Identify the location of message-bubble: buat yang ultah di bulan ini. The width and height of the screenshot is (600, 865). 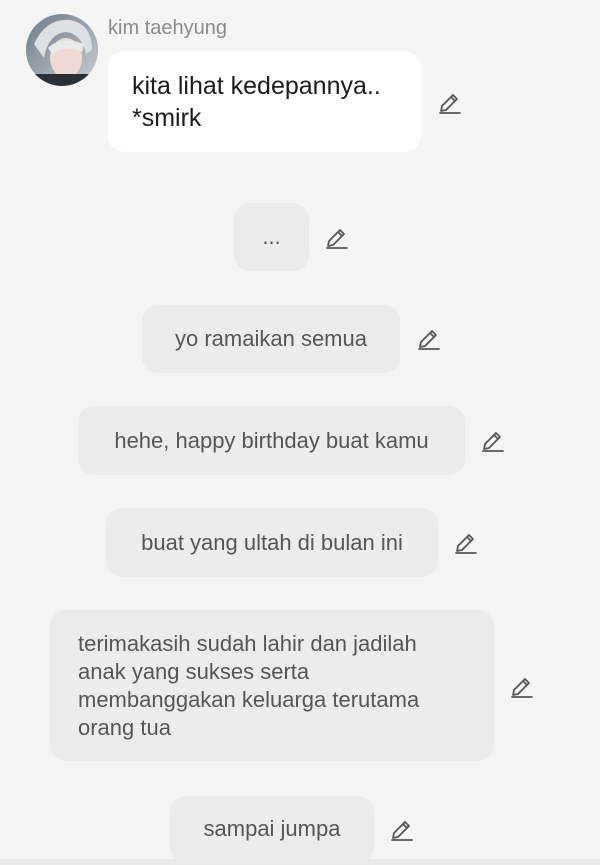
(272, 542).